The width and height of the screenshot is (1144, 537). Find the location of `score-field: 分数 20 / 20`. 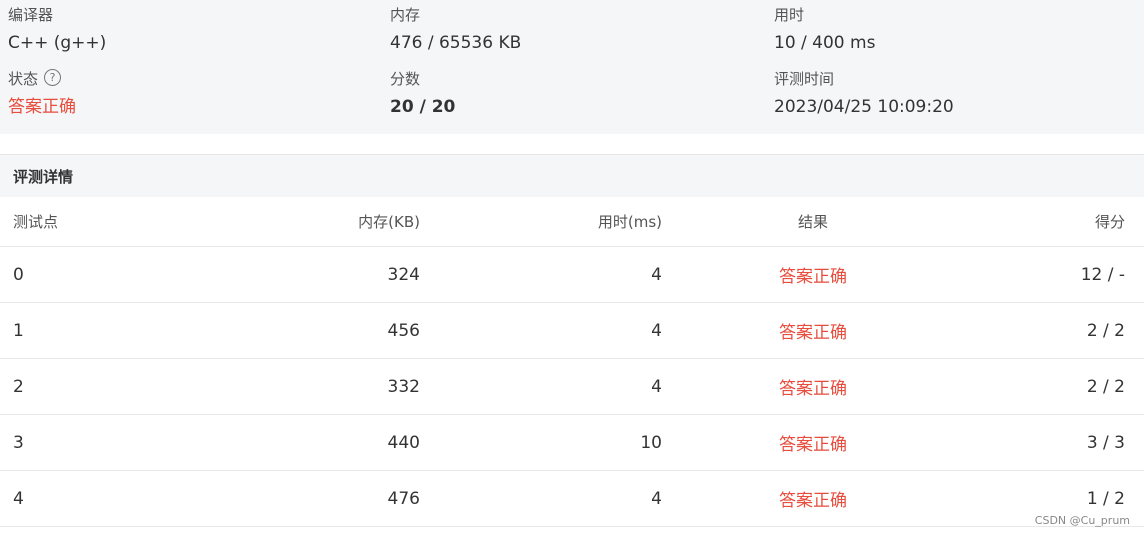

score-field: 分数 20 / 20 is located at coordinates (422, 94).